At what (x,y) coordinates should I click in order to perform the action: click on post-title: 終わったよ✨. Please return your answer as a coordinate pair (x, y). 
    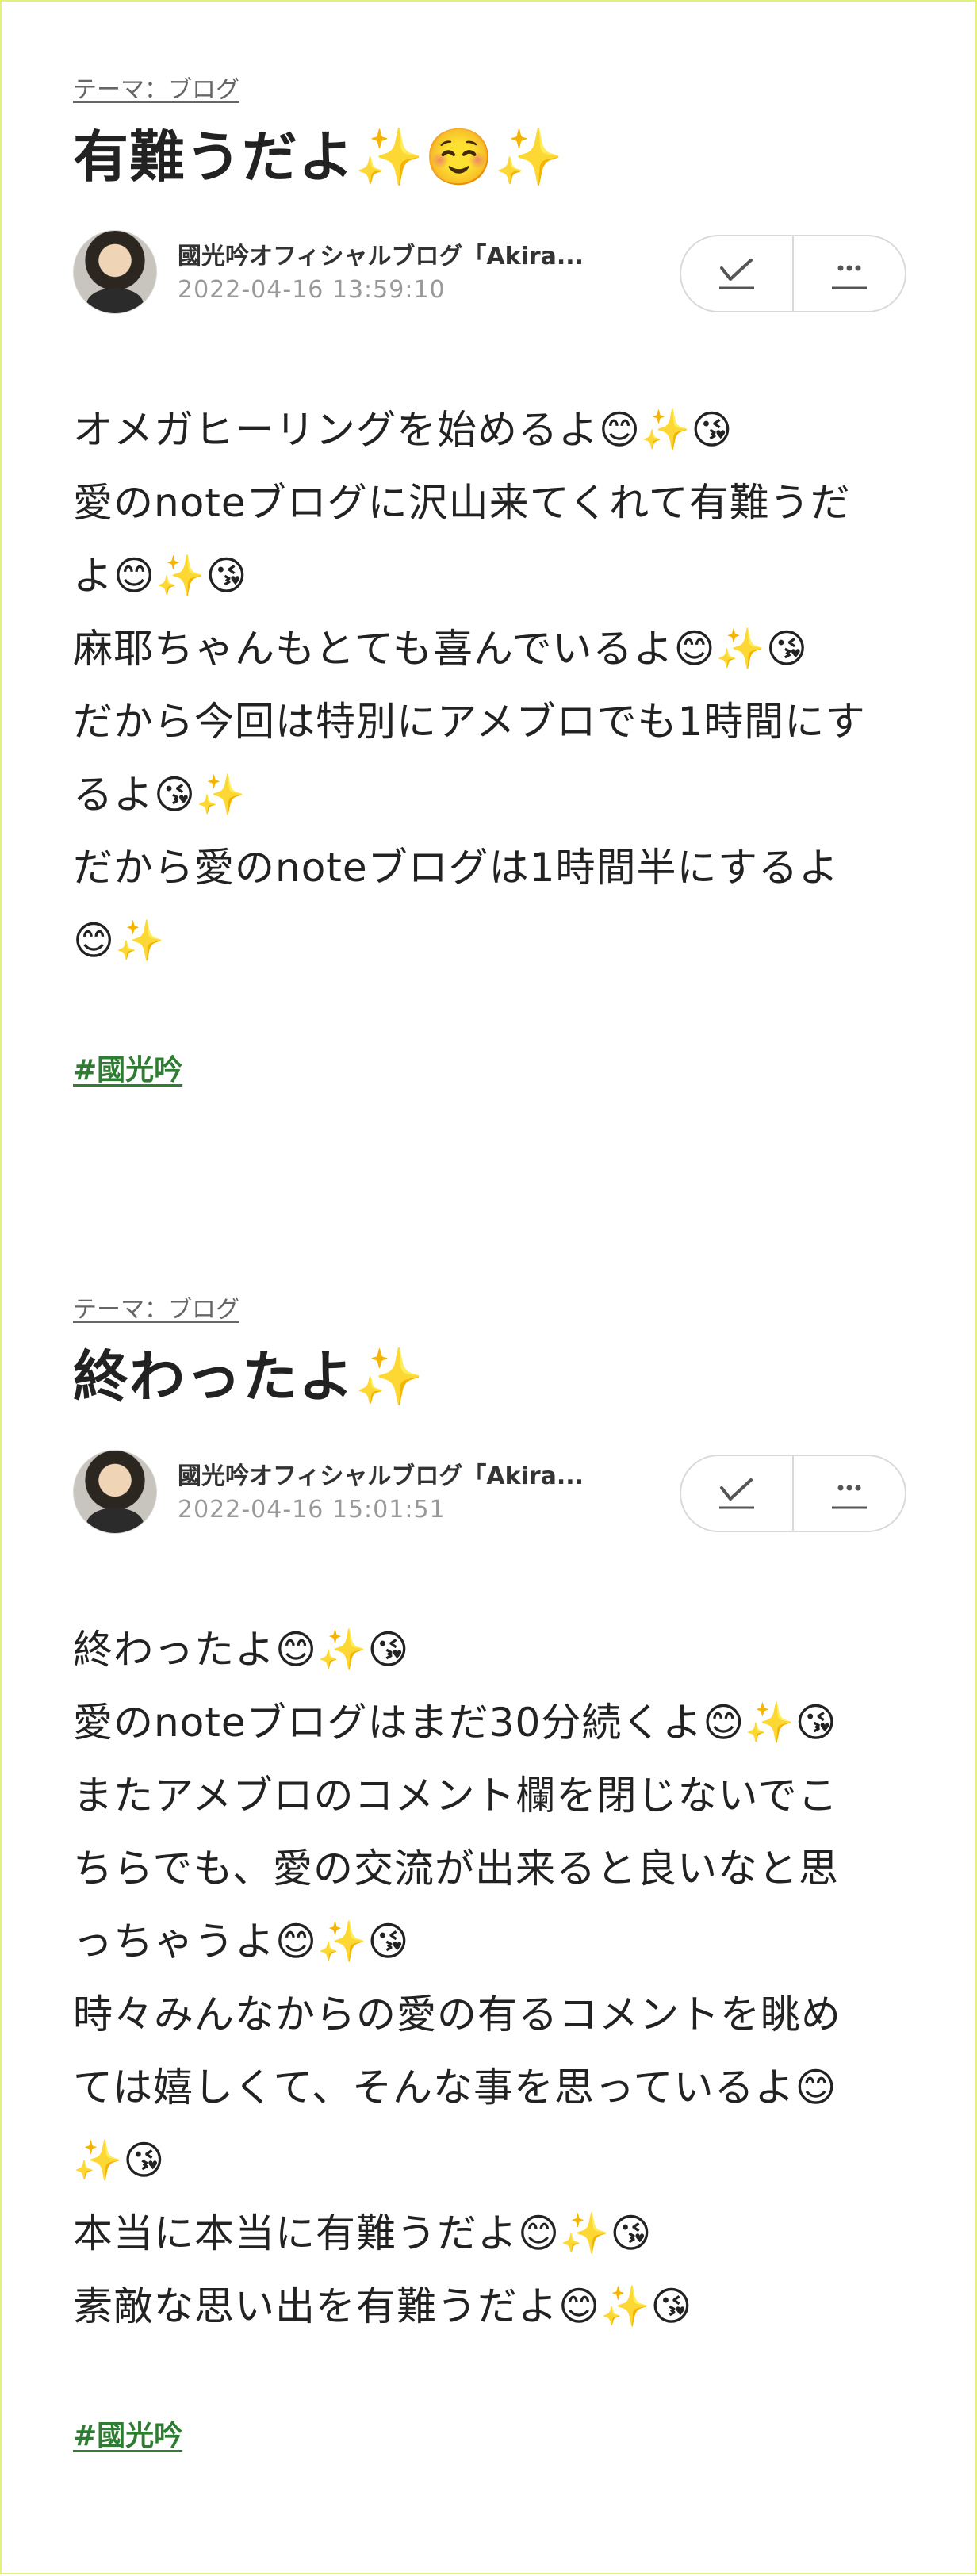
    Looking at the image, I should click on (249, 1377).